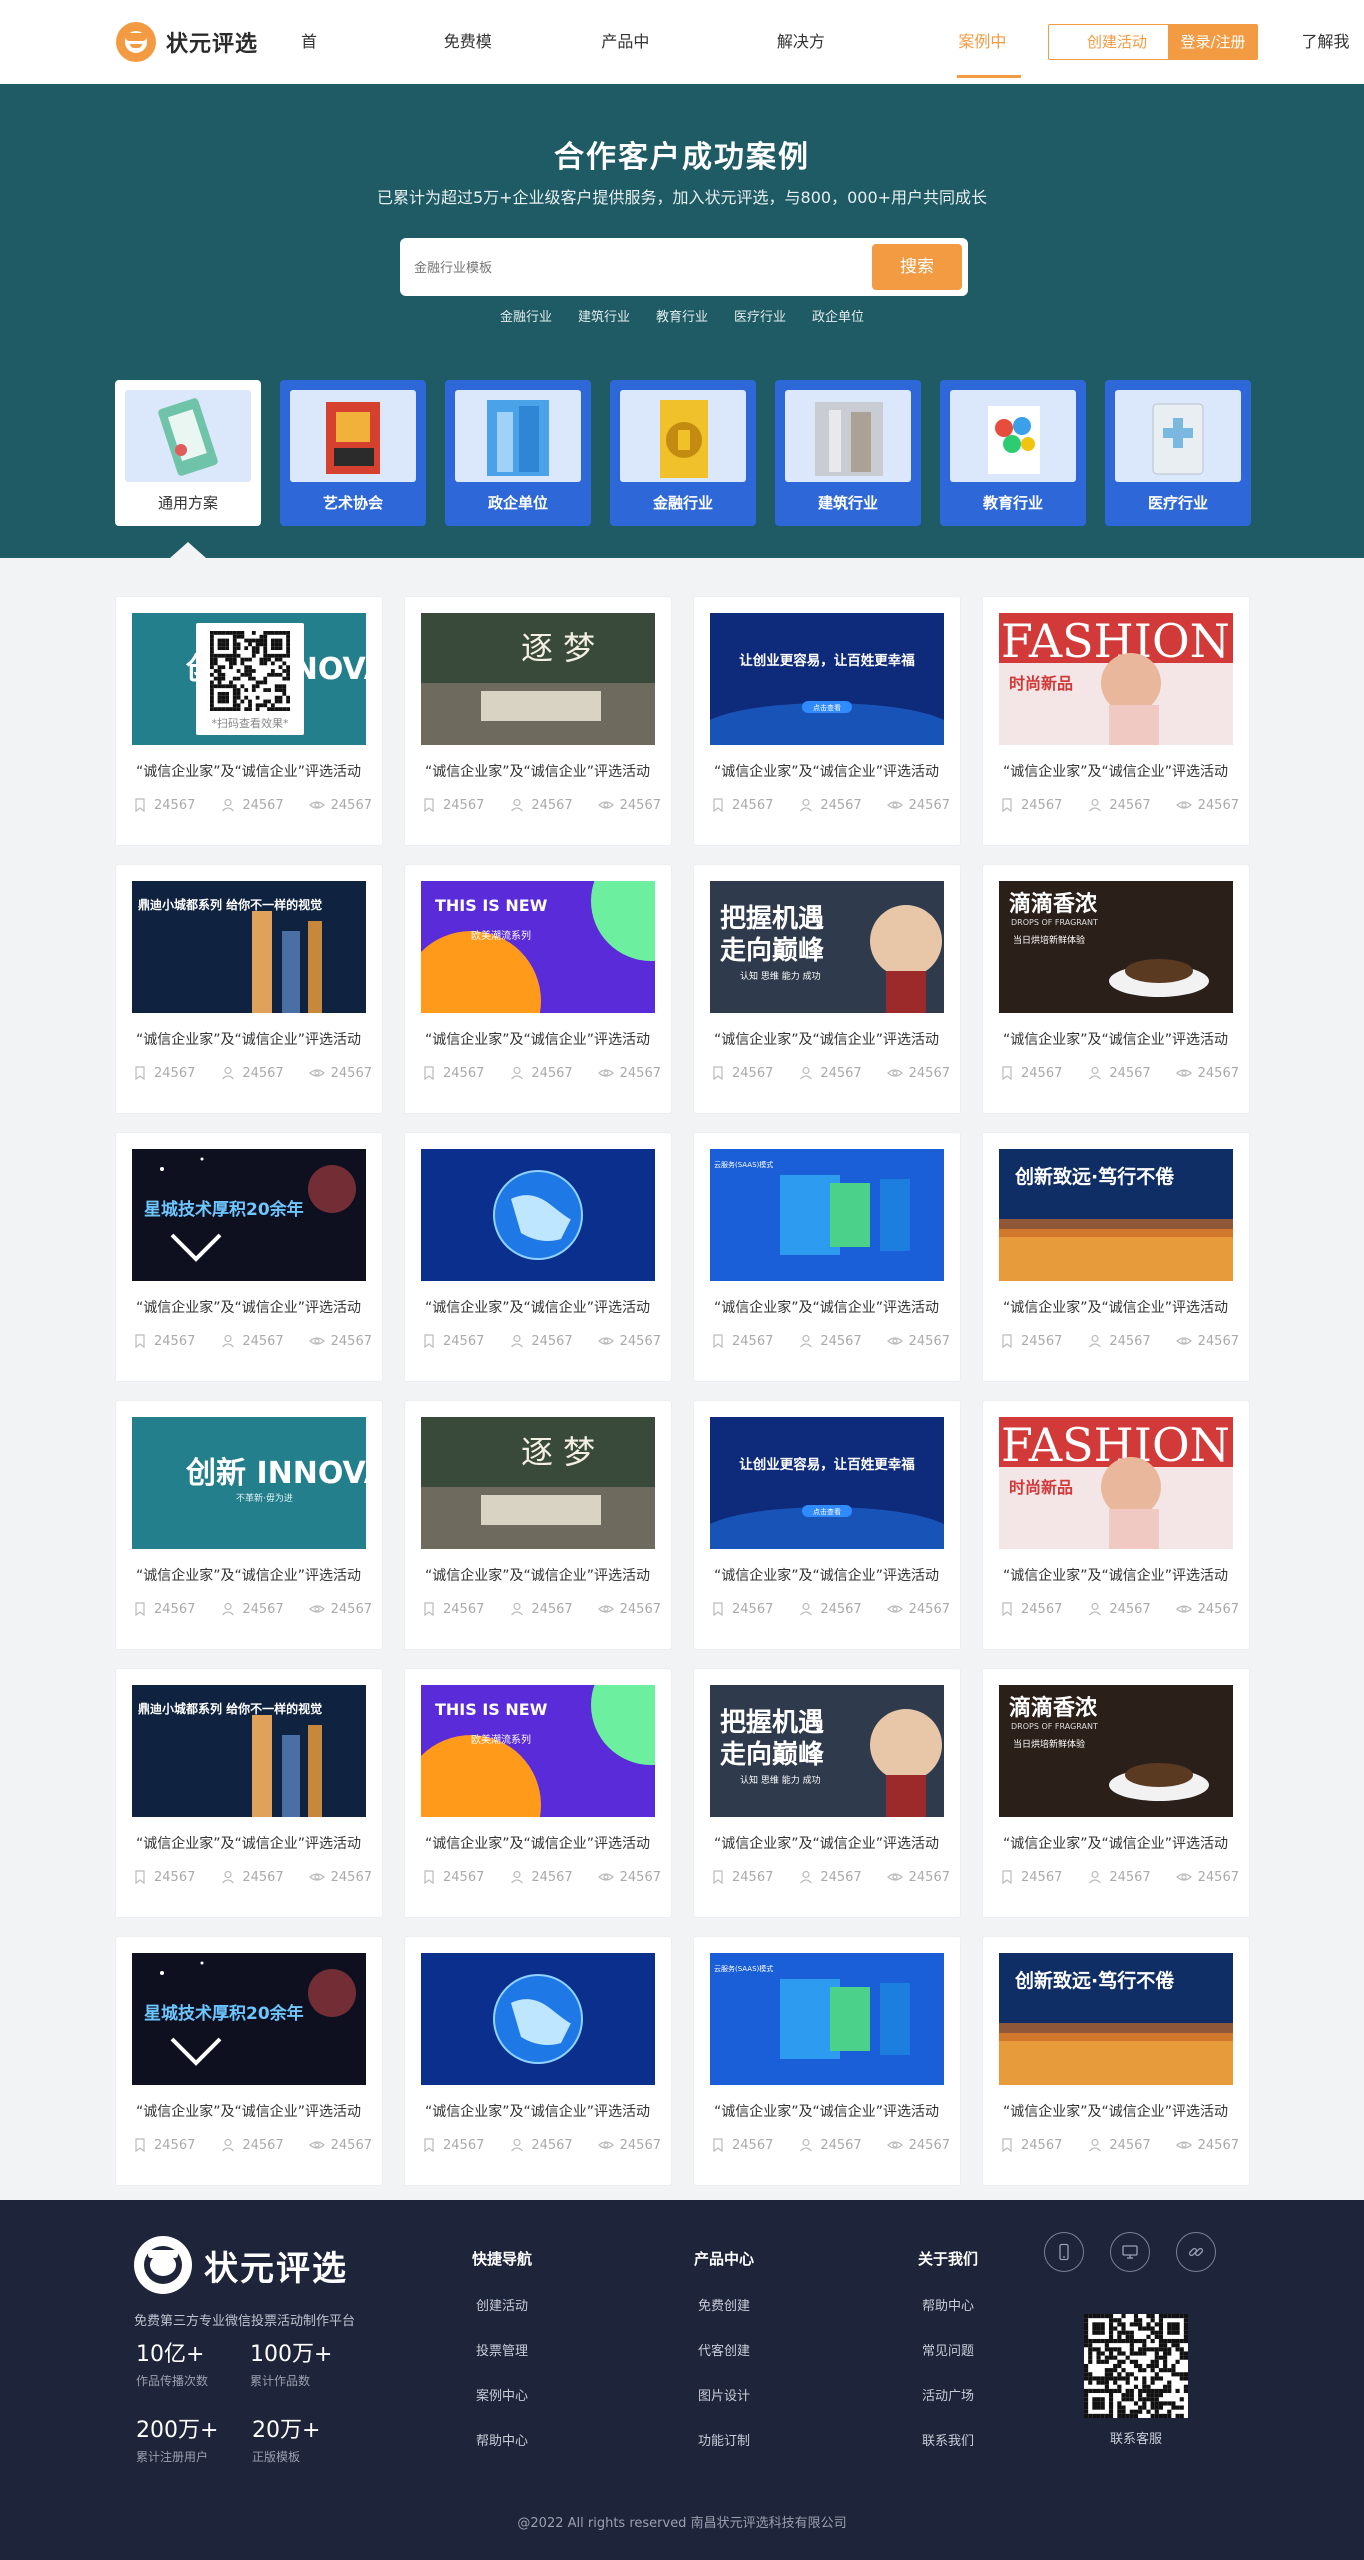 The height and width of the screenshot is (2560, 1364). What do you see at coordinates (353, 453) in the screenshot?
I see `category-tab: 艺术协会` at bounding box center [353, 453].